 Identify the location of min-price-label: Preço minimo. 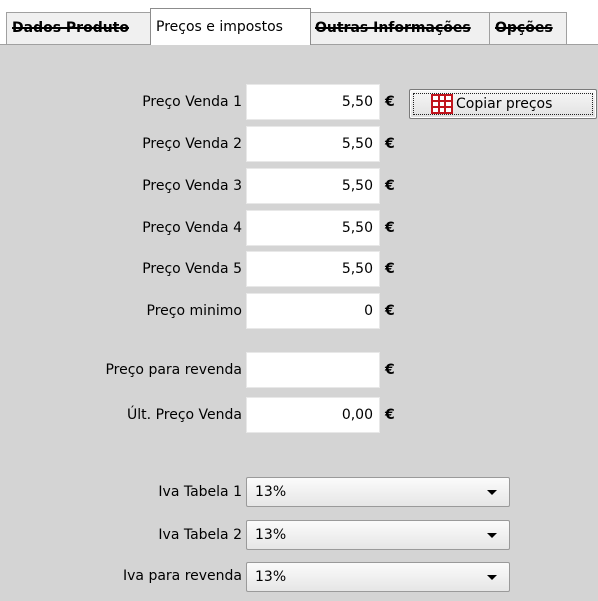
(194, 311).